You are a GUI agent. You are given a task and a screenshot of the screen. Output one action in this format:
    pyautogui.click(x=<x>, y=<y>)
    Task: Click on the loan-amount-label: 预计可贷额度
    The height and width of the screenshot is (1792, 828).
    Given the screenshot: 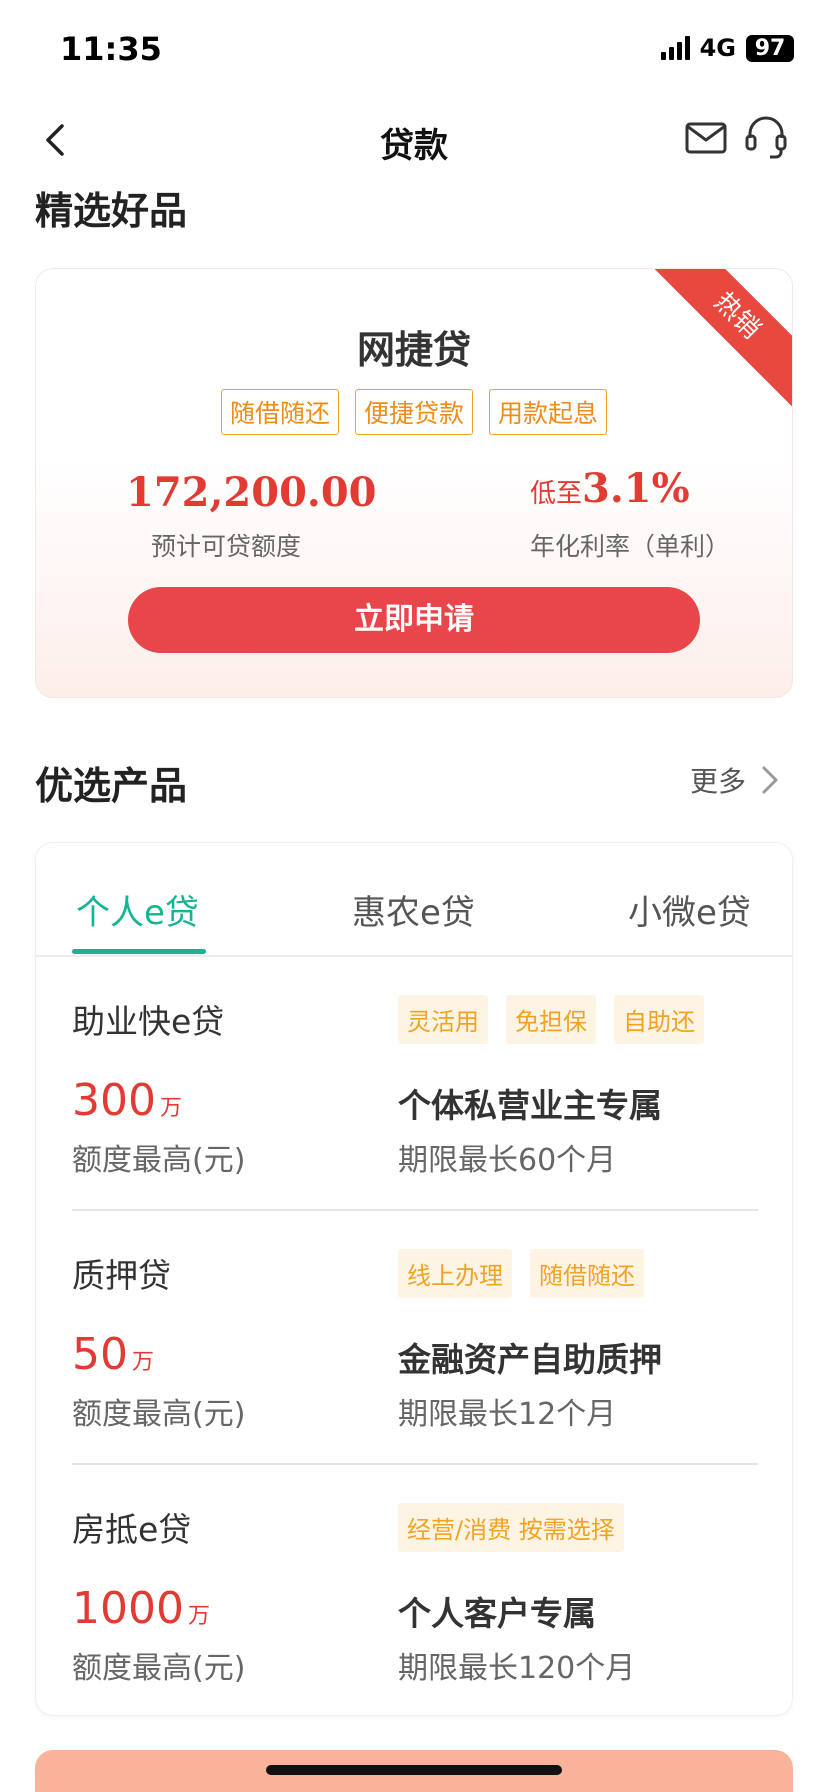 What is the action you would take?
    pyautogui.click(x=225, y=546)
    